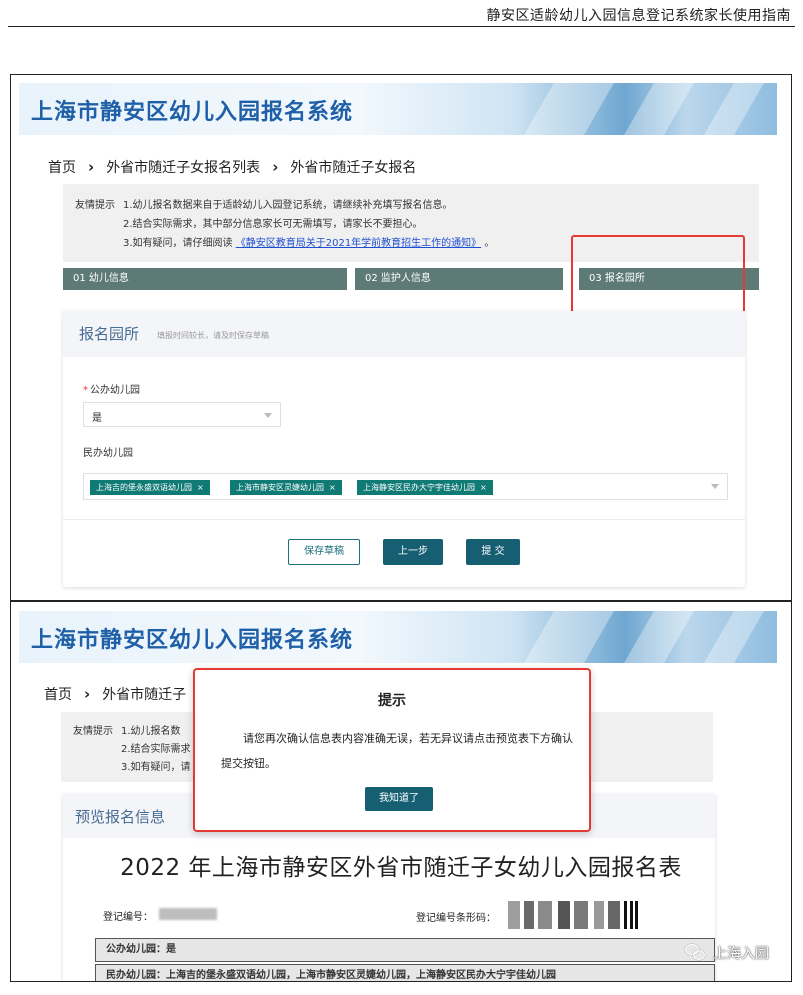  I want to click on registration-number-redacted, so click(188, 914).